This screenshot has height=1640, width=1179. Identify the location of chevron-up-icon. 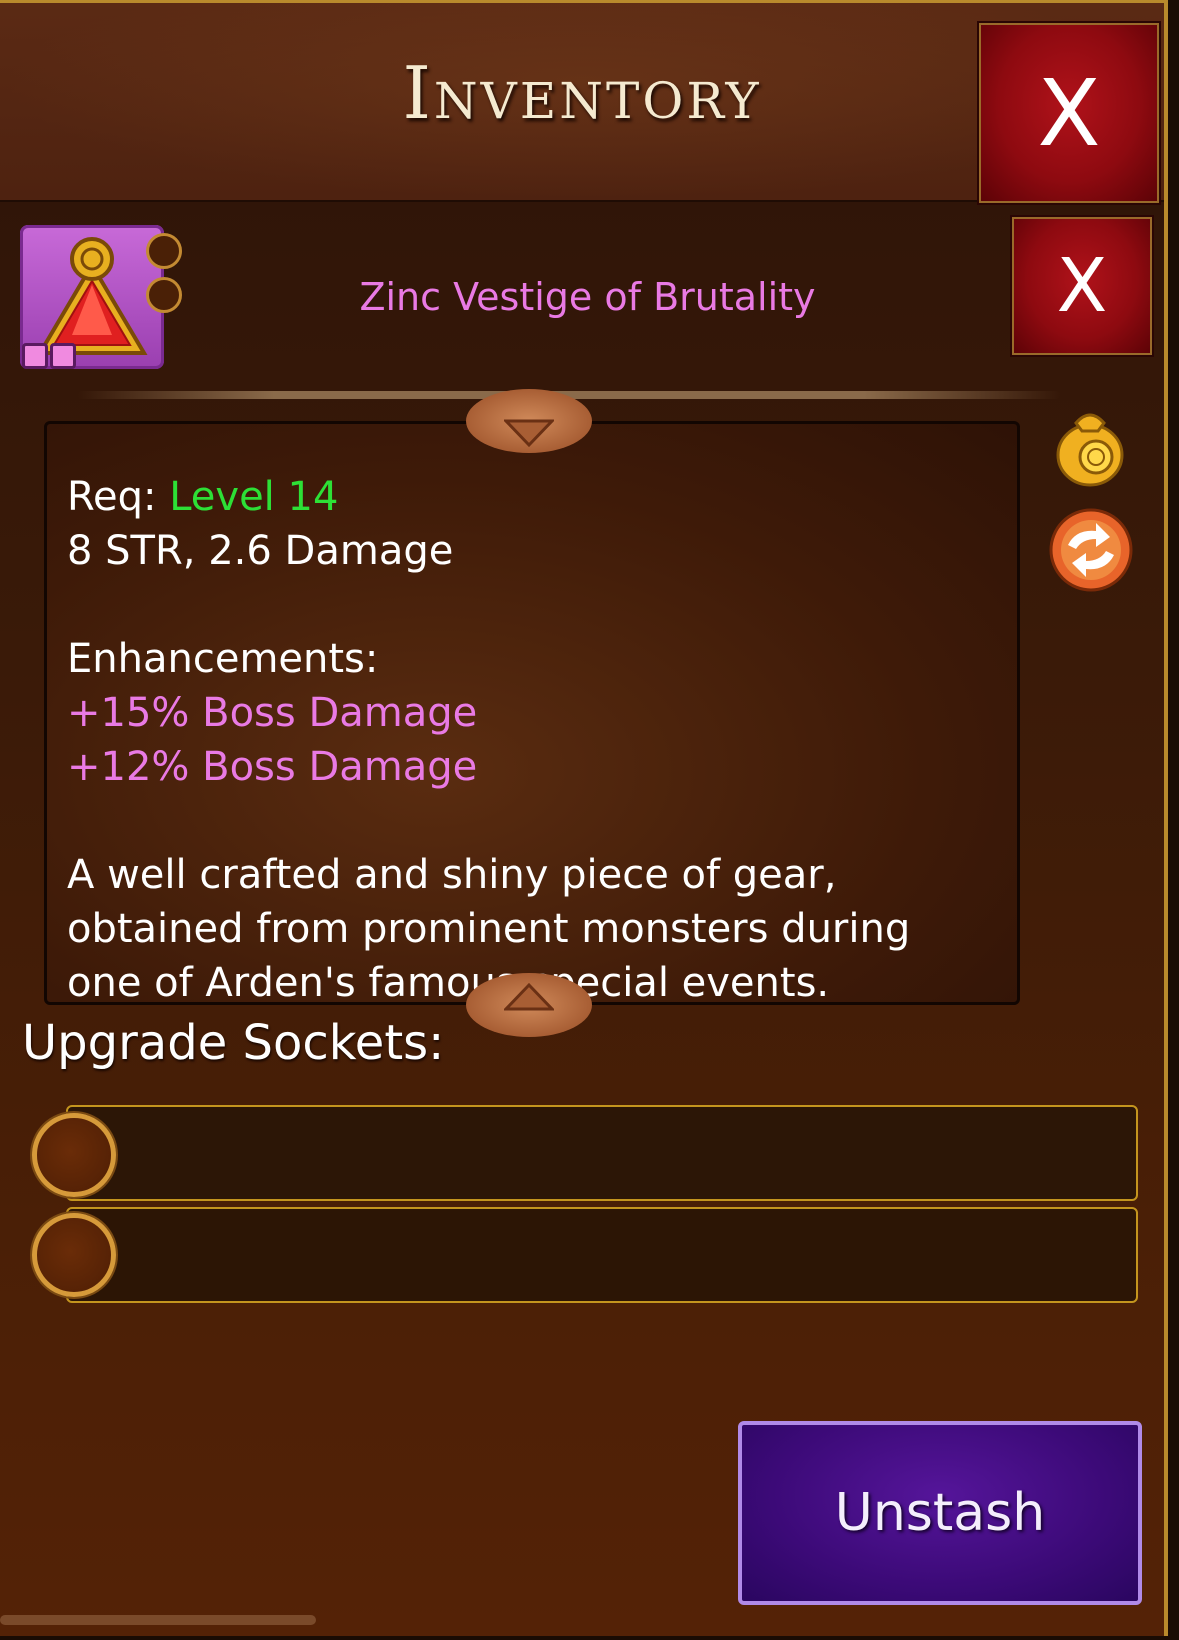
(529, 996).